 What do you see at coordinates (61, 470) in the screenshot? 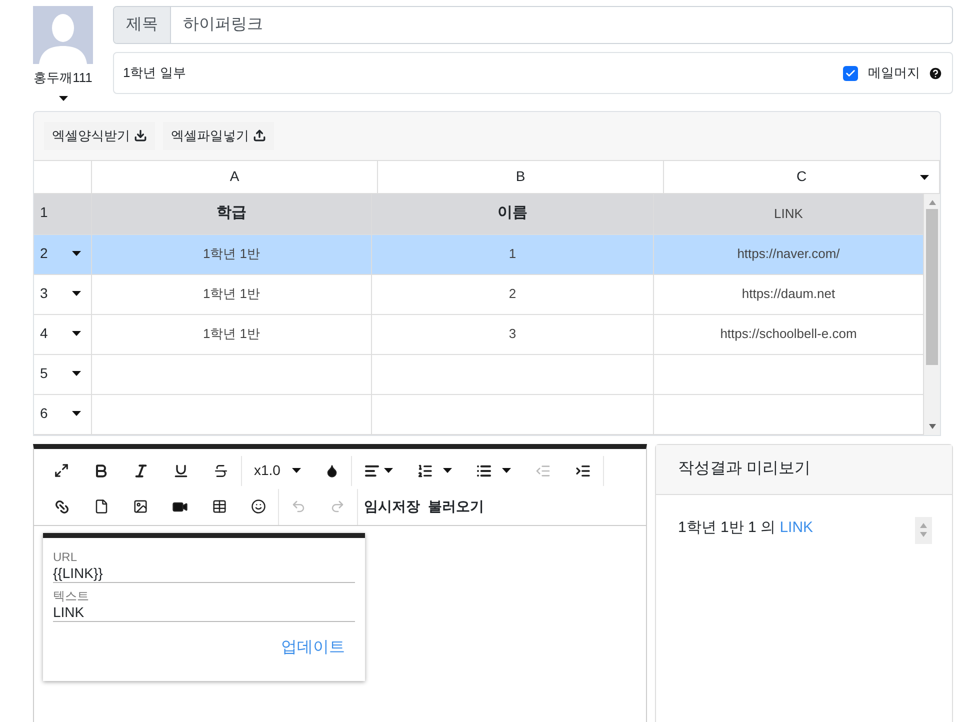
I see `expand-icon` at bounding box center [61, 470].